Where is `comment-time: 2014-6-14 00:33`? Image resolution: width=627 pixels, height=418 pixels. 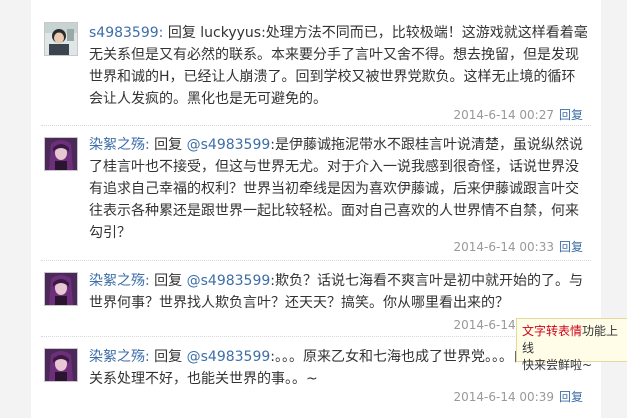 comment-time: 2014-6-14 00:33 is located at coordinates (503, 247).